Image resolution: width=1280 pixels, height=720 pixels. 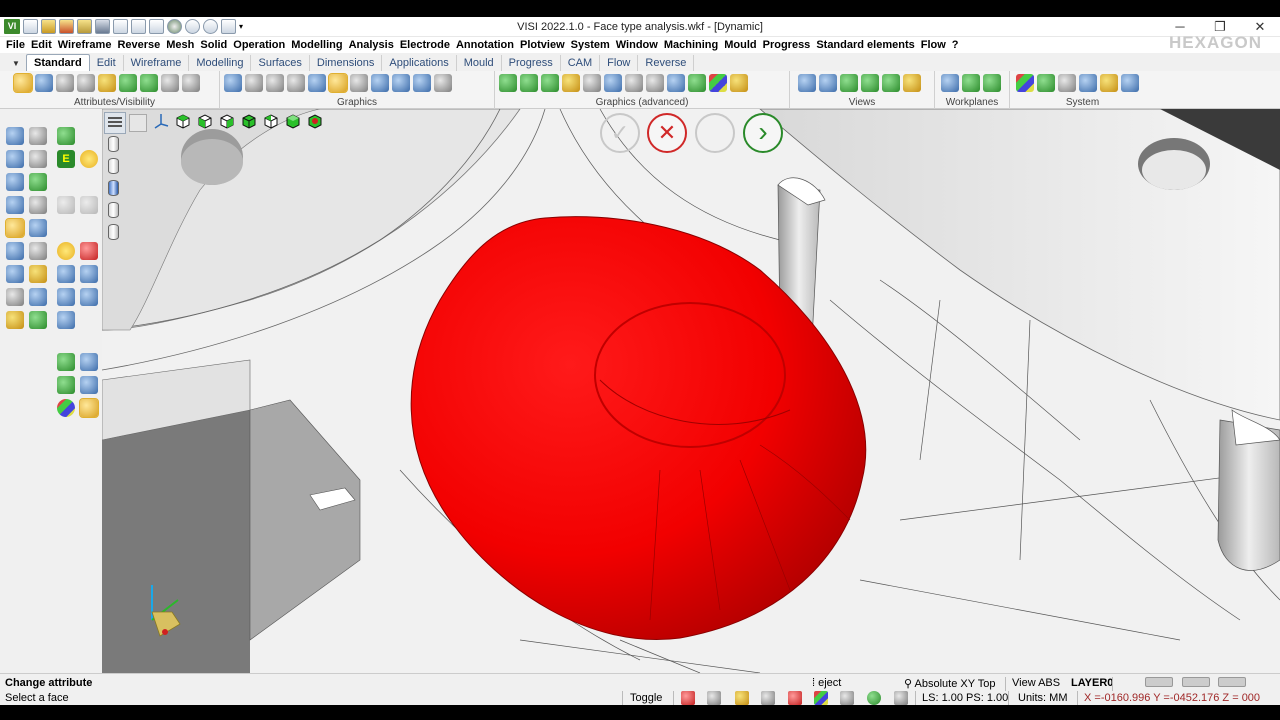 What do you see at coordinates (113, 188) in the screenshot?
I see `display-shaded-icon` at bounding box center [113, 188].